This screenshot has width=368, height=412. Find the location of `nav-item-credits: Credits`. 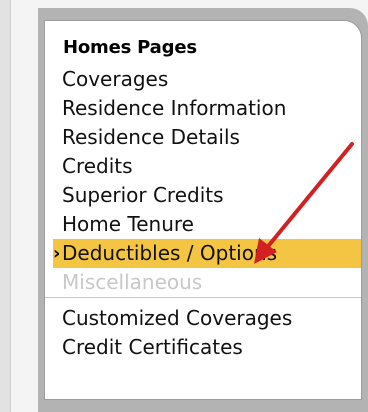

nav-item-credits: Credits is located at coordinates (211, 166).